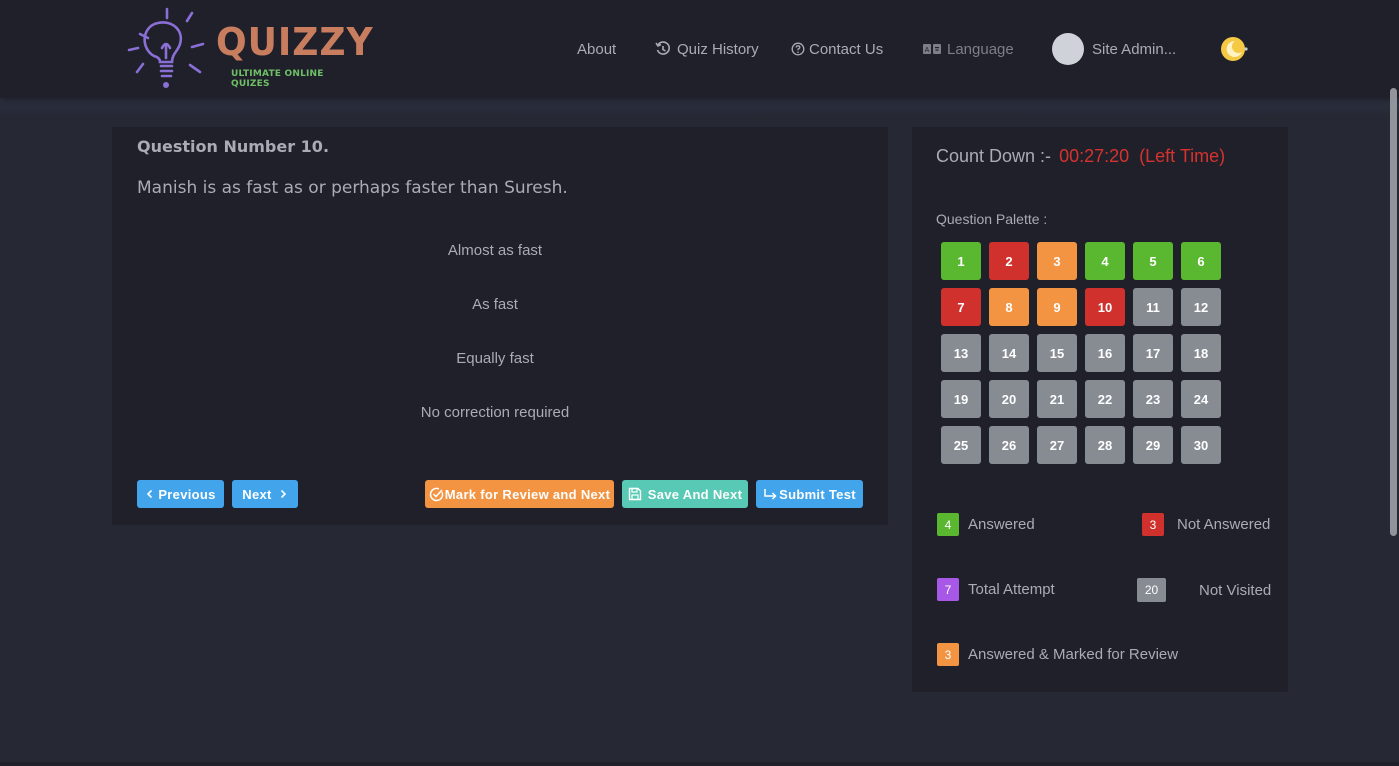  Describe the element at coordinates (948, 589) in the screenshot. I see `total-attempt-count-badge: 7` at that location.